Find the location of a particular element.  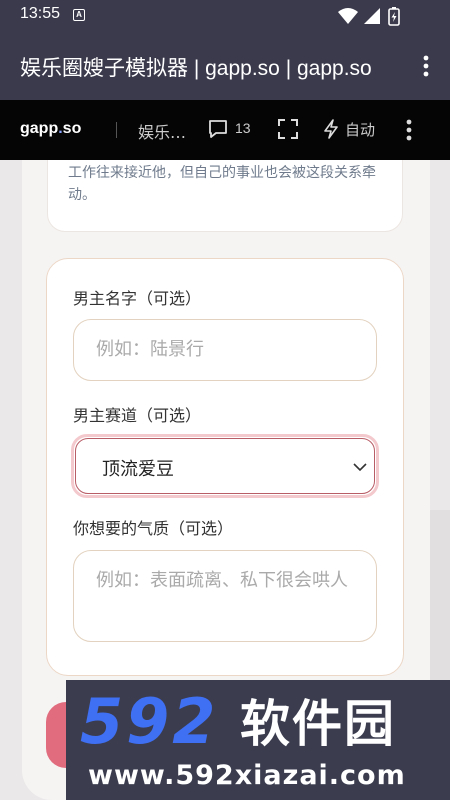

site-nav: gapp.so 娱乐… 13 自动 is located at coordinates (225, 130).